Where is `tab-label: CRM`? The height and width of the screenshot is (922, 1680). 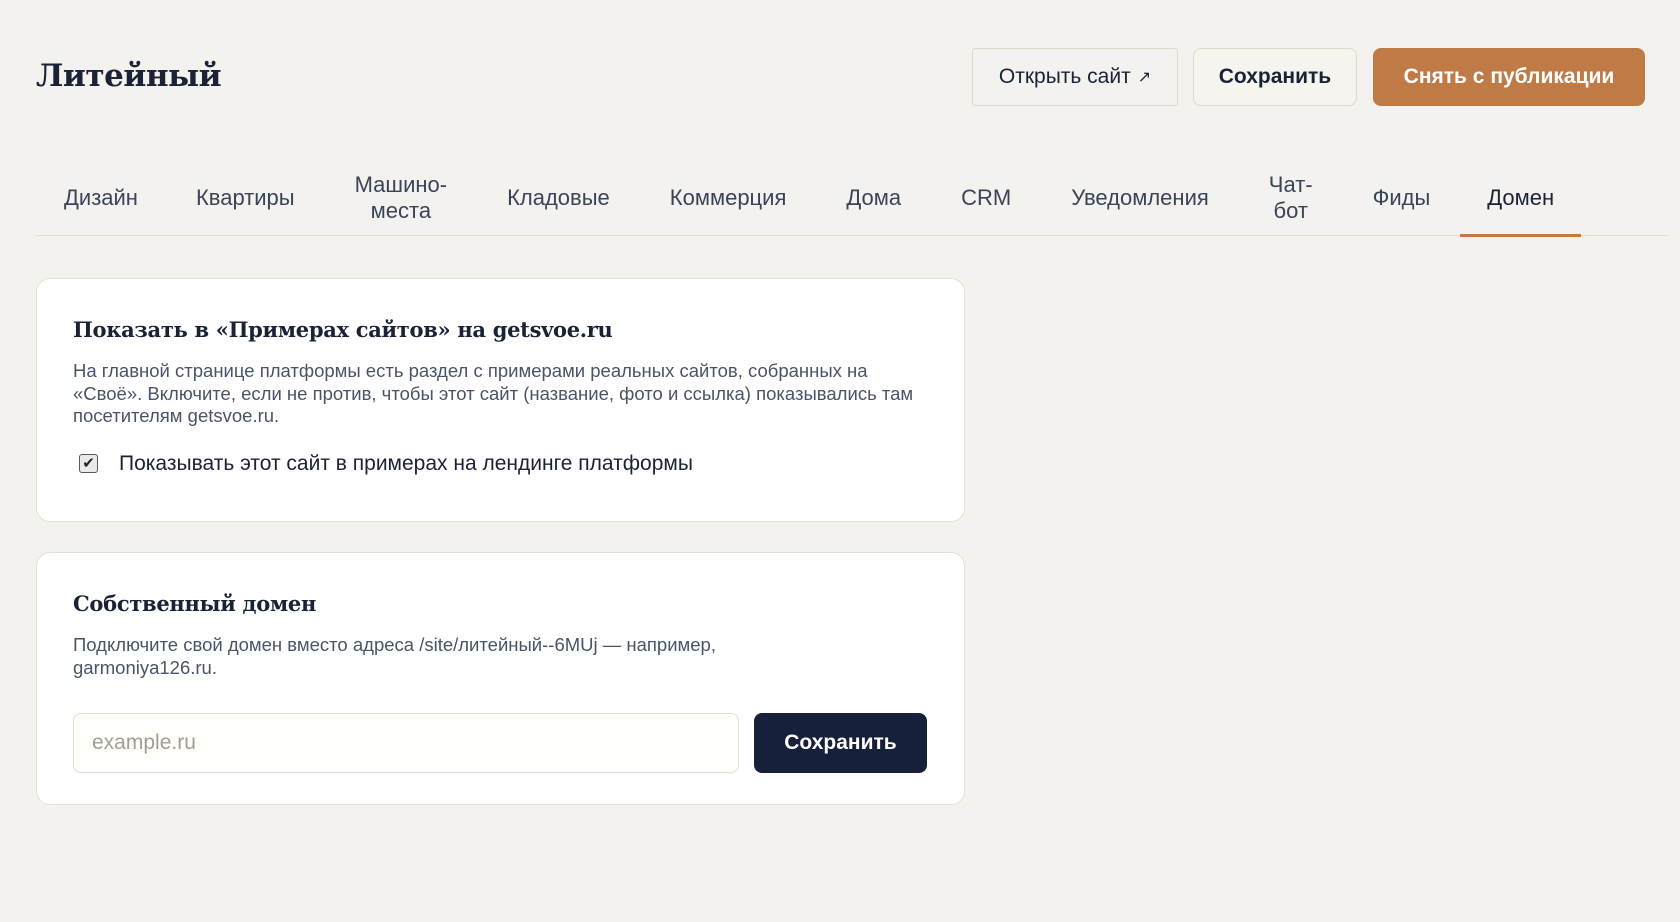 tab-label: CRM is located at coordinates (986, 197).